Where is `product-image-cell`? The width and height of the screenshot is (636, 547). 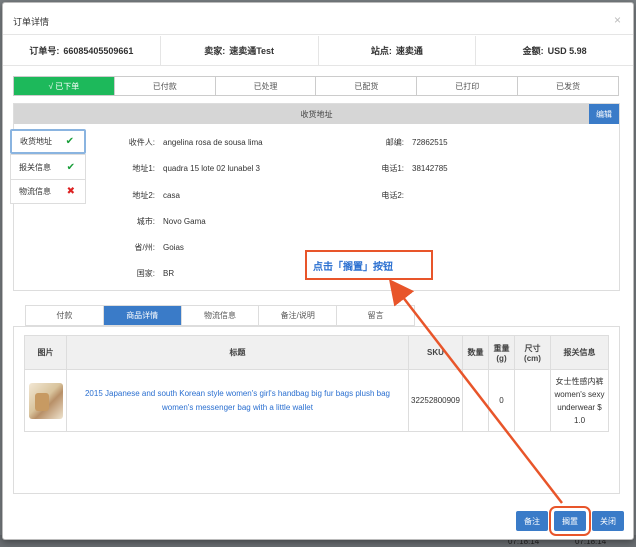
product-image-cell is located at coordinates (45, 400).